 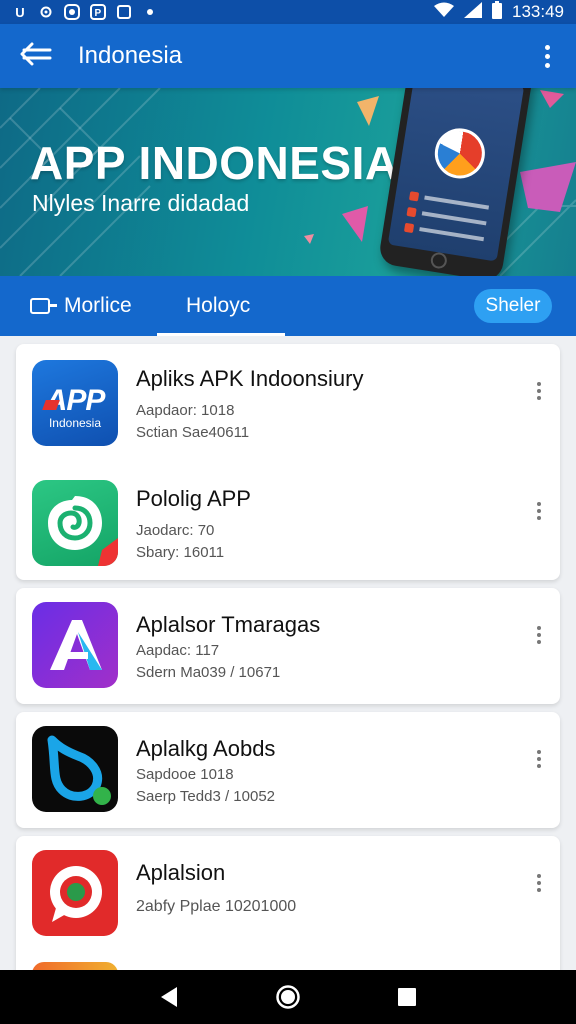 What do you see at coordinates (124, 12) in the screenshot?
I see `box-icon` at bounding box center [124, 12].